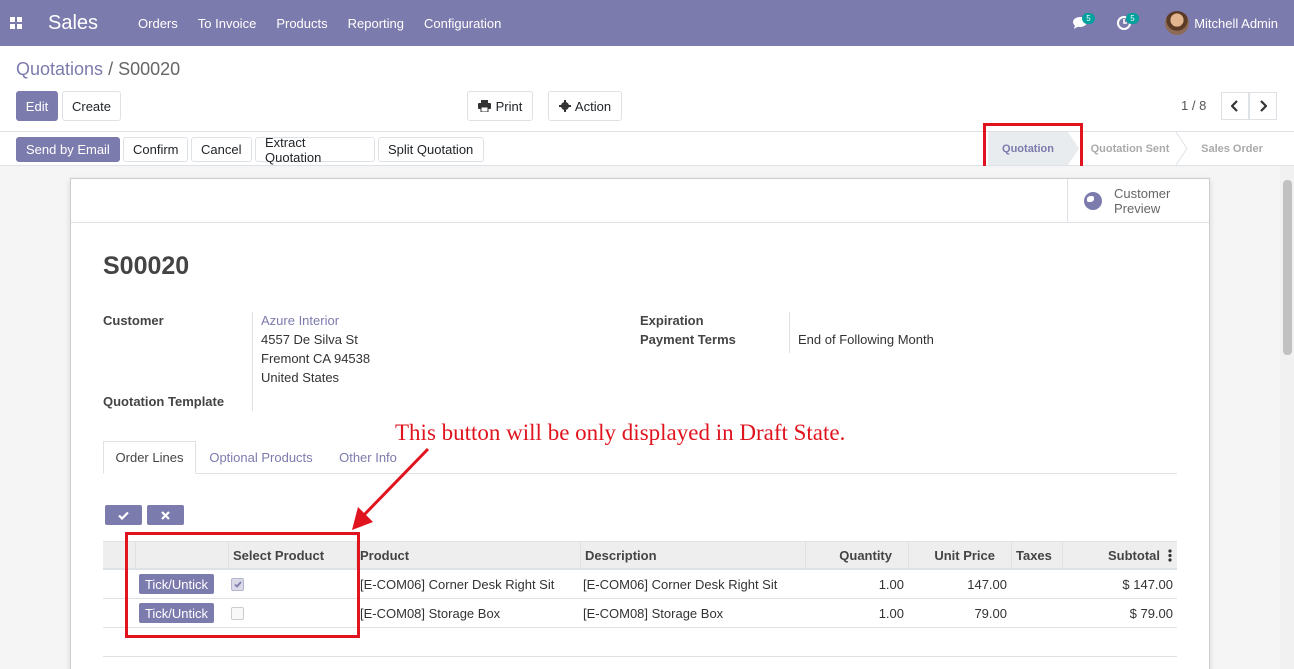  What do you see at coordinates (227, 23) in the screenshot?
I see `menu-item-to-invoice: To Invoice` at bounding box center [227, 23].